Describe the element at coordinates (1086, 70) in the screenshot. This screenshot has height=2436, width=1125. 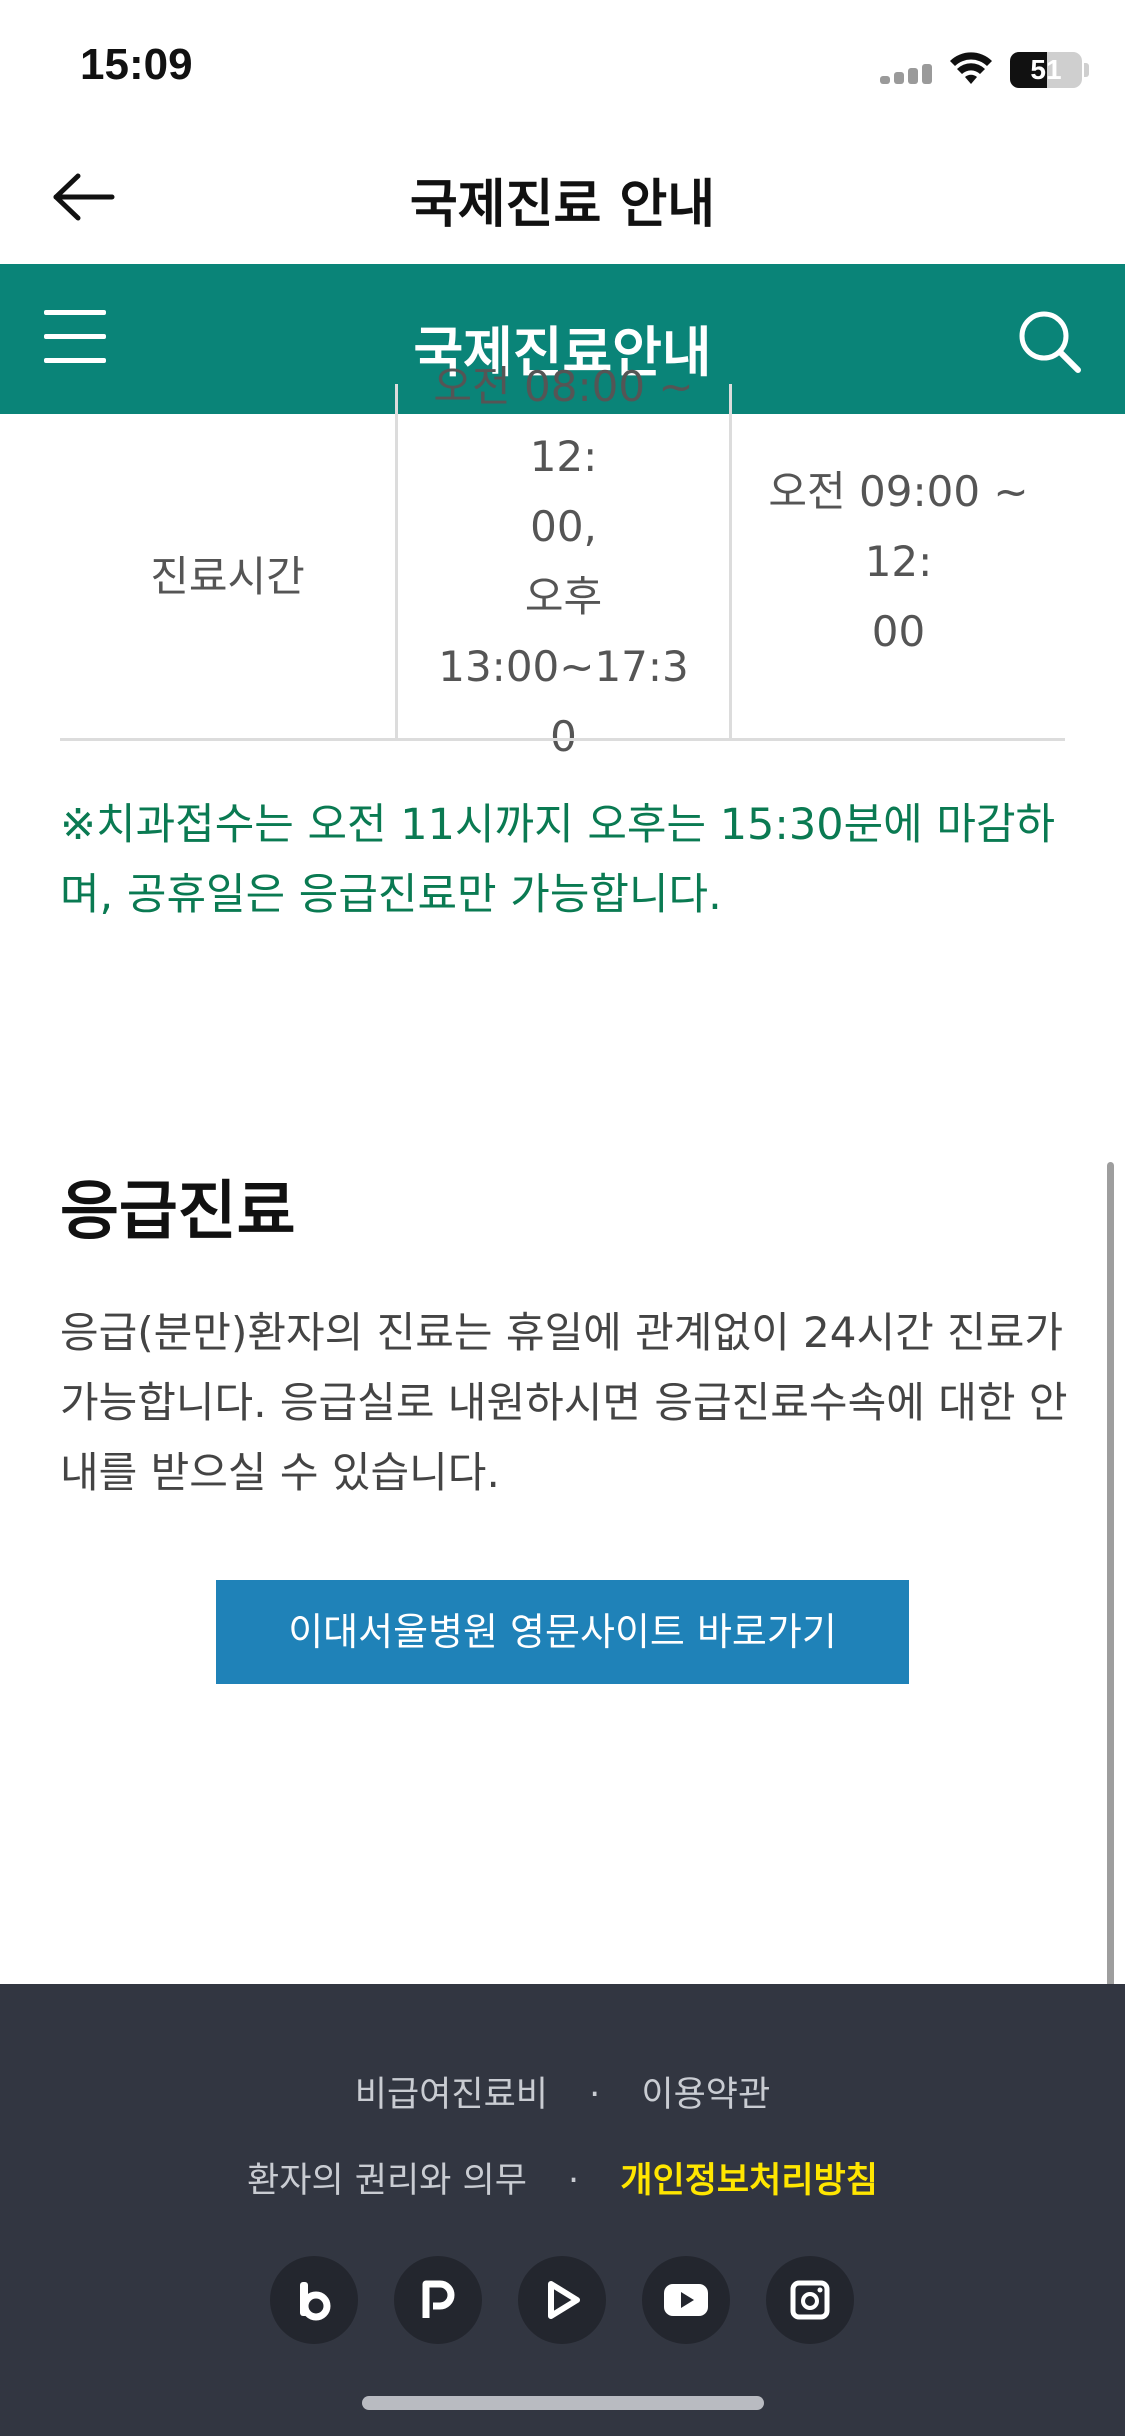
I see `battery-cap` at that location.